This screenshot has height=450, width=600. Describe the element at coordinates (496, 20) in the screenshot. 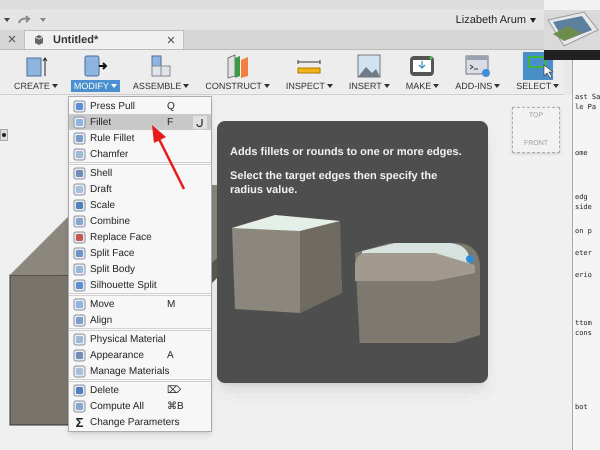

I see `user-menu: Lizabeth Arum` at that location.